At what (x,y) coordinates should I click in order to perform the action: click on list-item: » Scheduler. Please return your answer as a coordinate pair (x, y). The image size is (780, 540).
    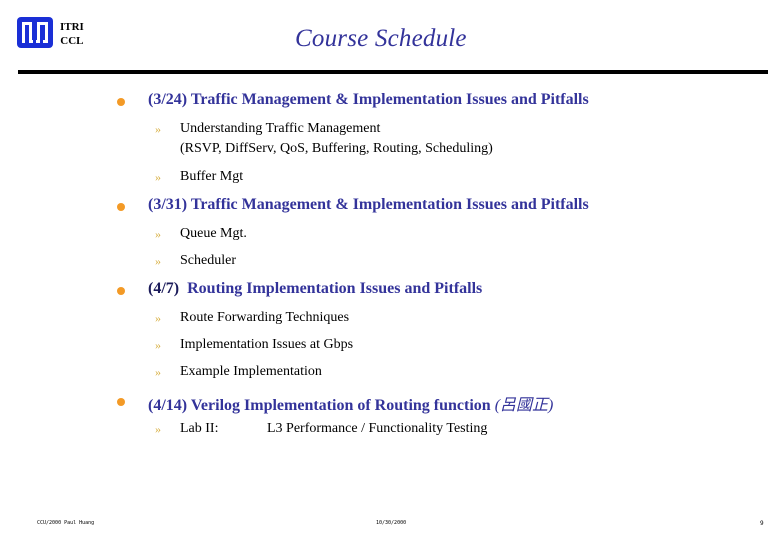
    Looking at the image, I should click on (195, 261).